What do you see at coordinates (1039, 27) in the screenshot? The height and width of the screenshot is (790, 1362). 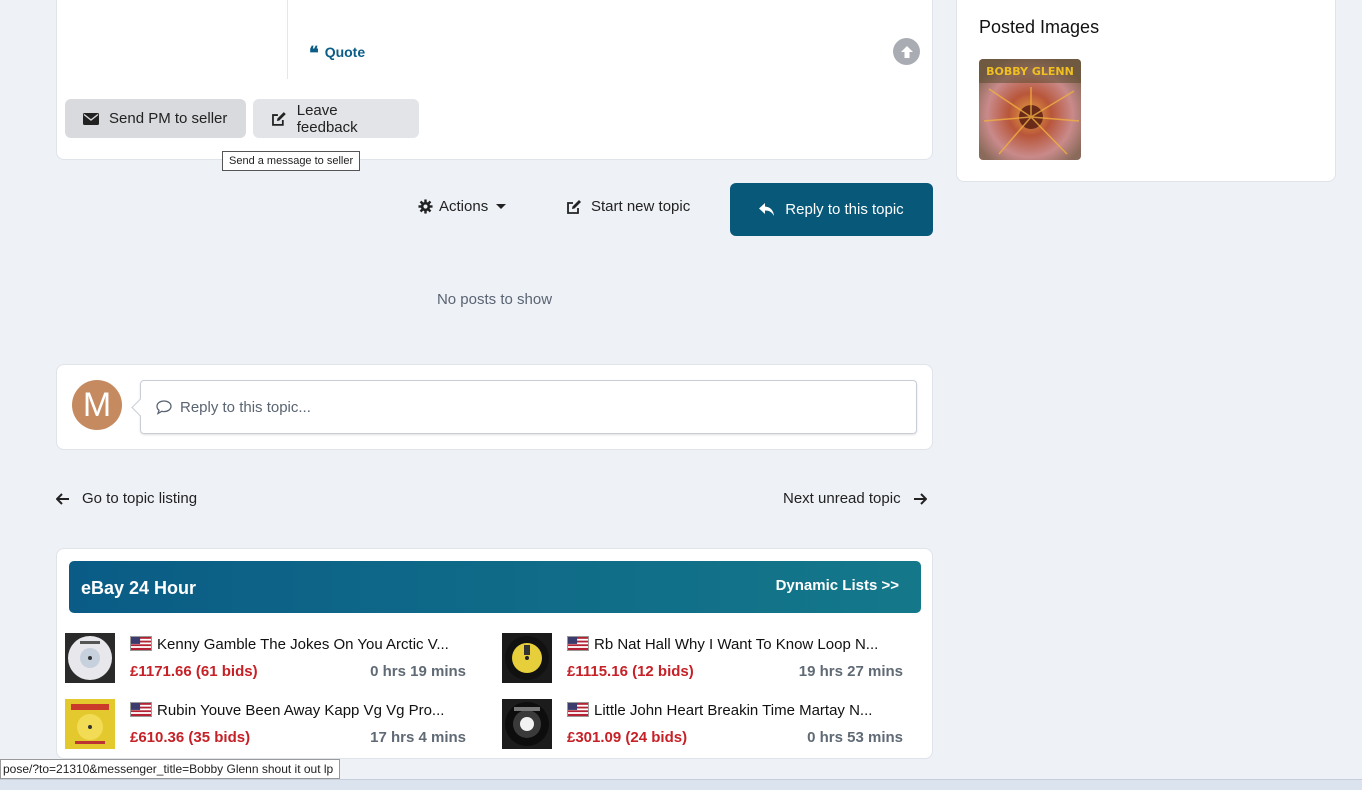 I see `posted-images-title: Posted Images` at bounding box center [1039, 27].